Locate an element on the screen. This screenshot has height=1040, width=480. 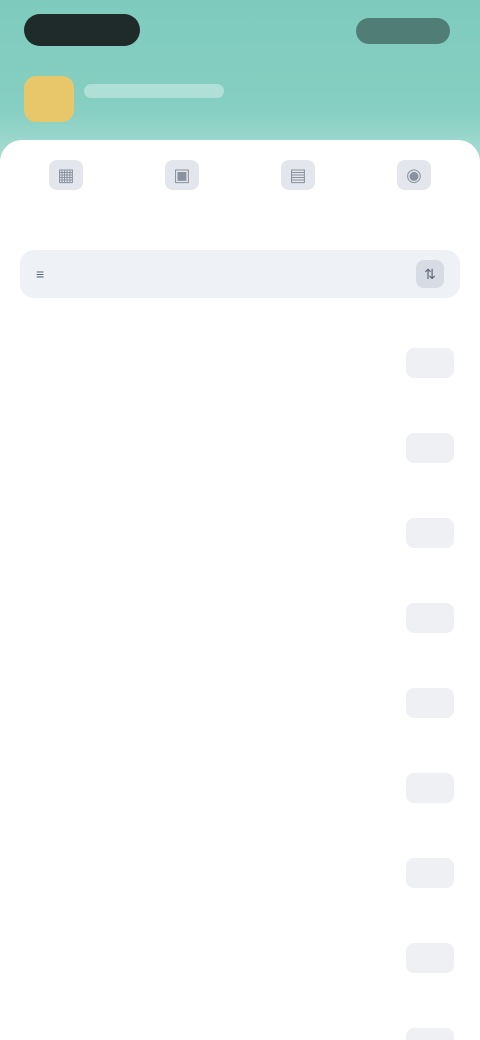
filter-bar: ≡ ⇅ is located at coordinates (240, 274).